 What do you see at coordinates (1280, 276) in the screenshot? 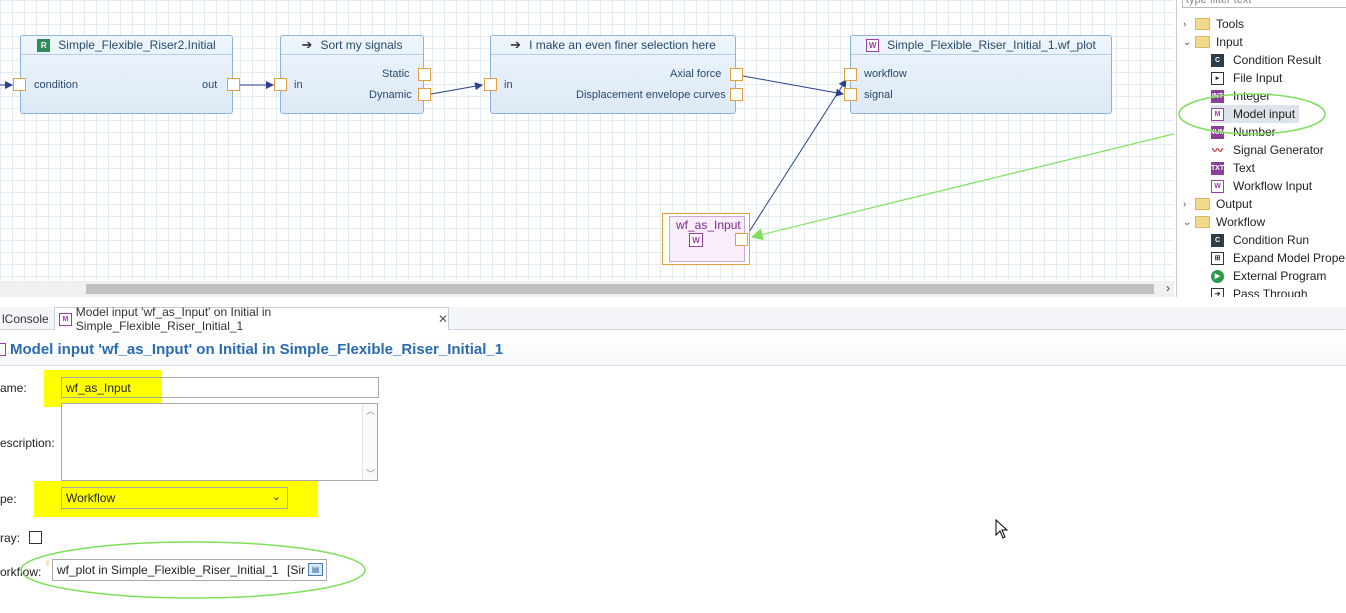
I see `palette-label: External Program` at bounding box center [1280, 276].